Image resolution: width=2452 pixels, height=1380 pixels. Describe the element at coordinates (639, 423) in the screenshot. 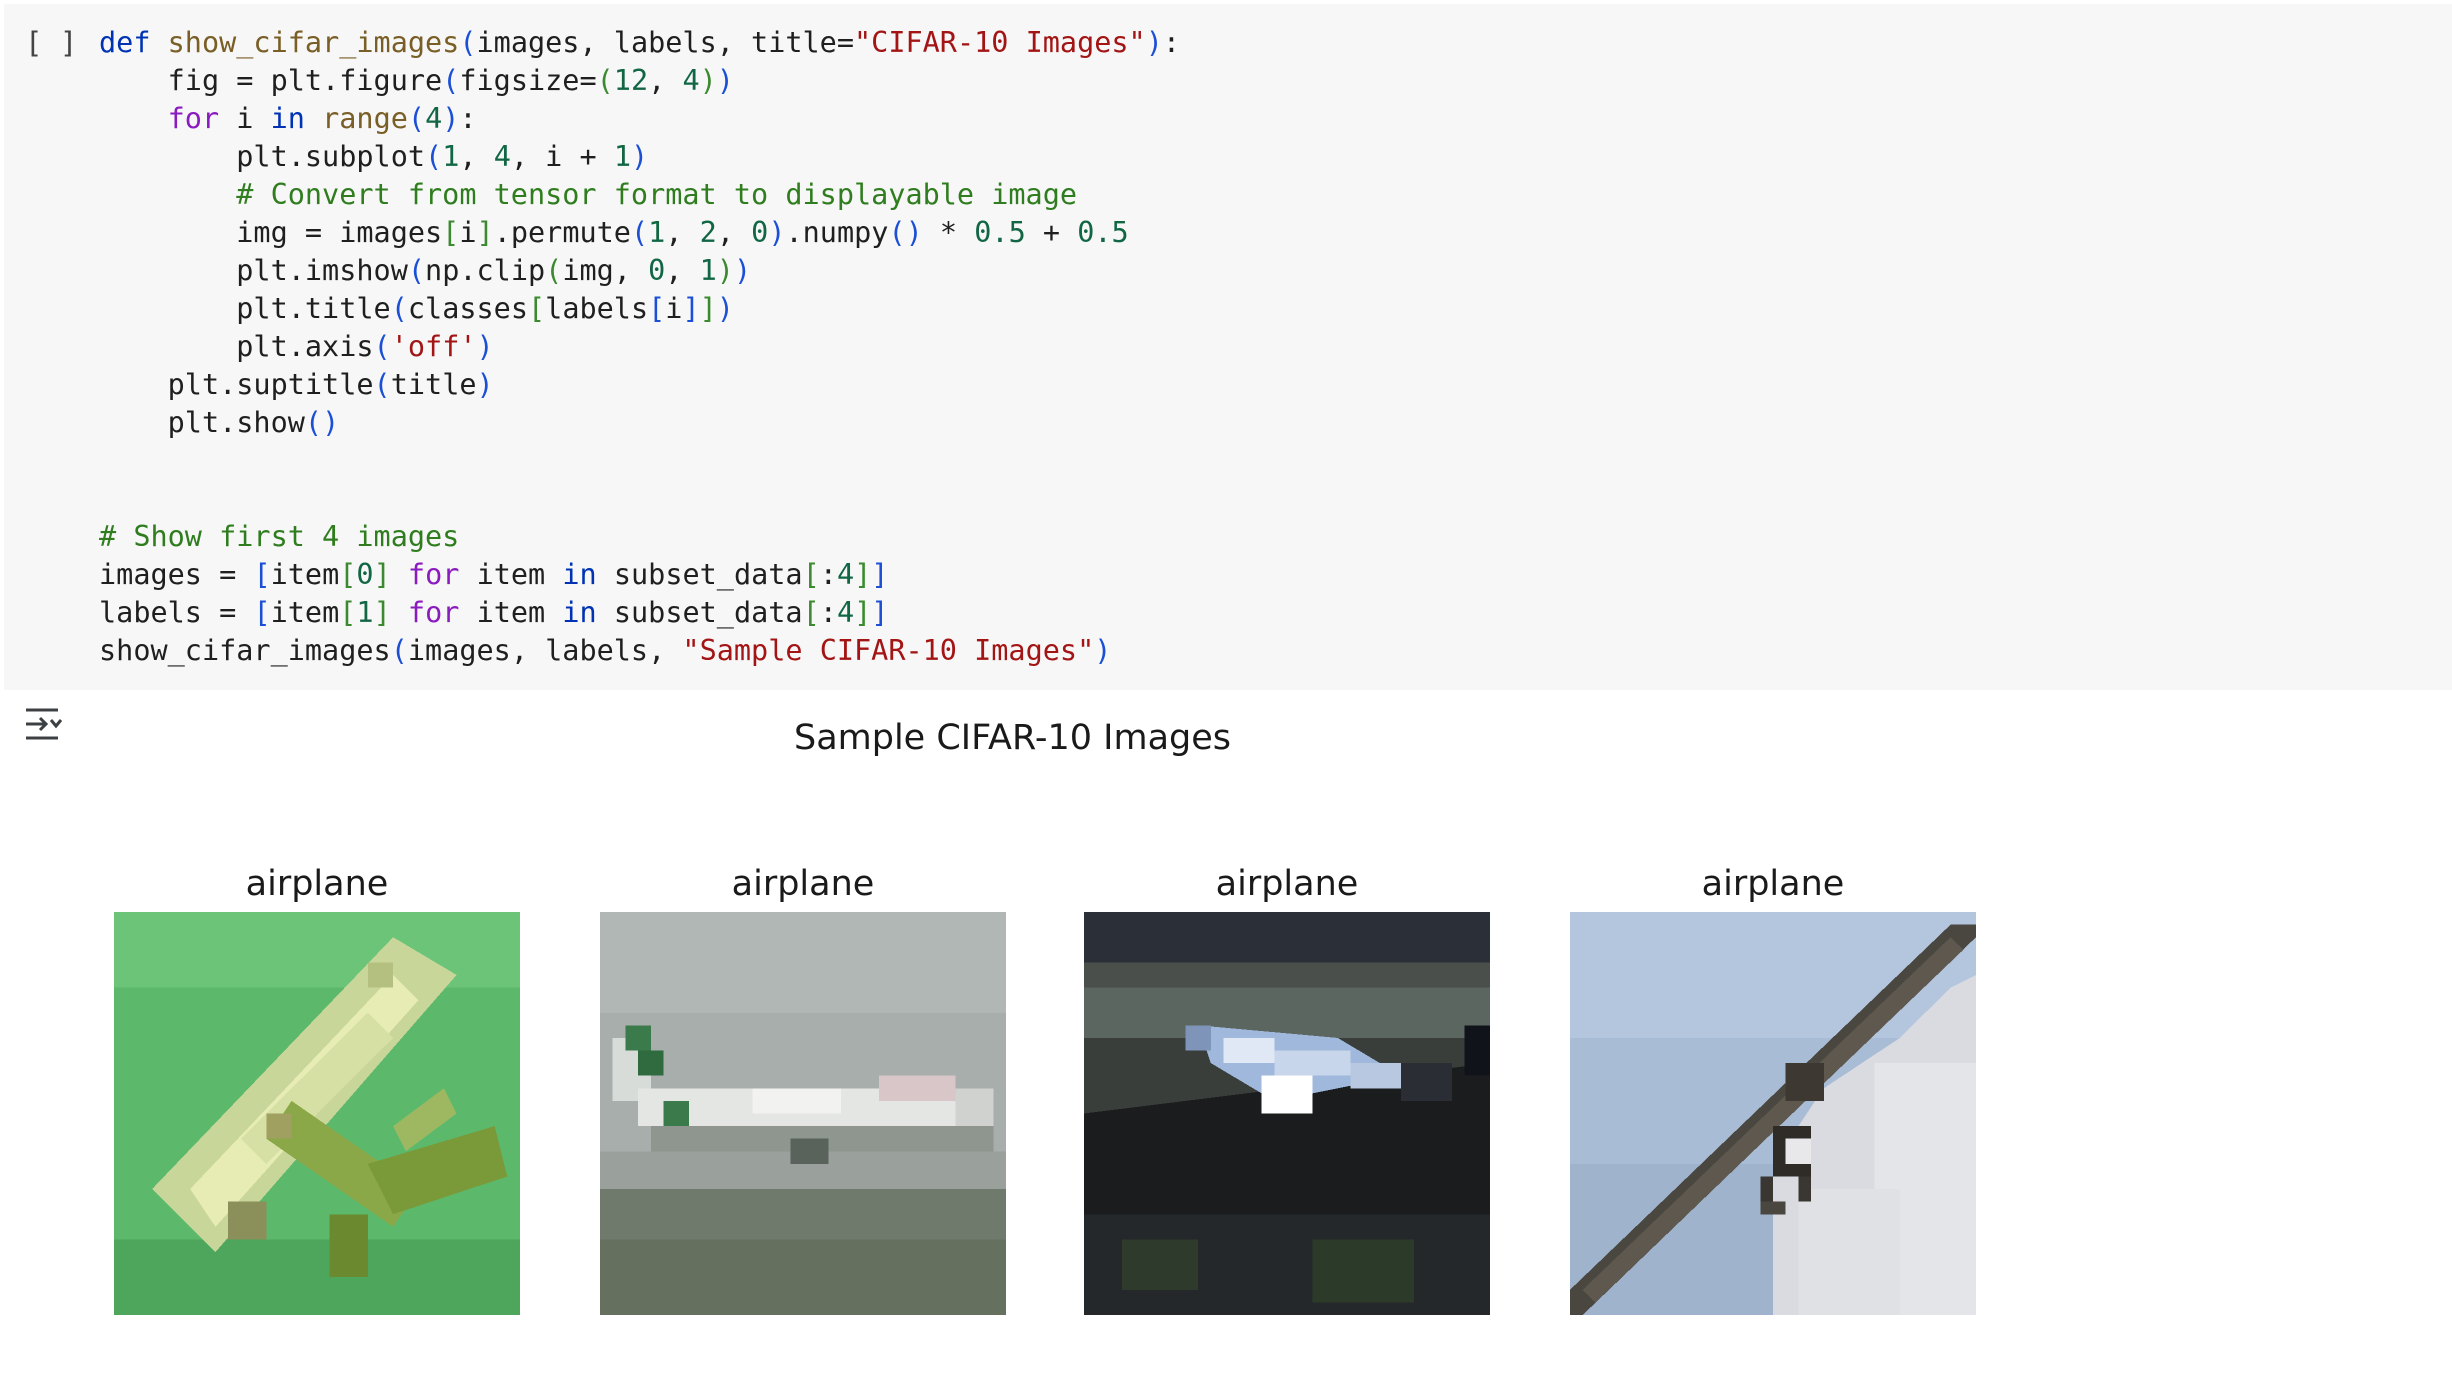

I see `code-line: plt.show()` at that location.